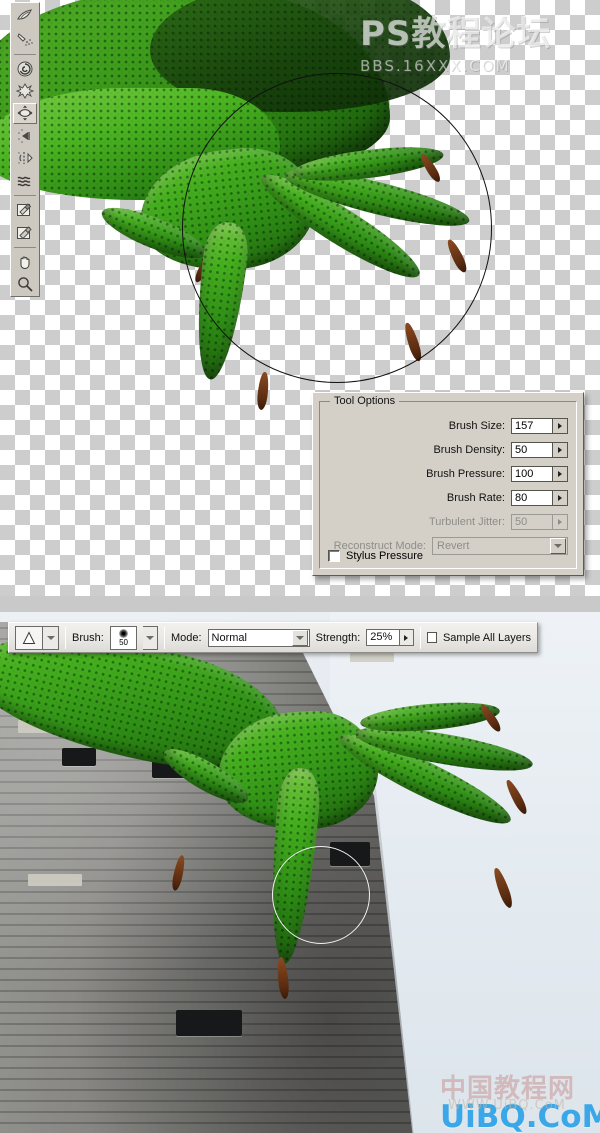  I want to click on brush-picker-dropdown, so click(150, 637).